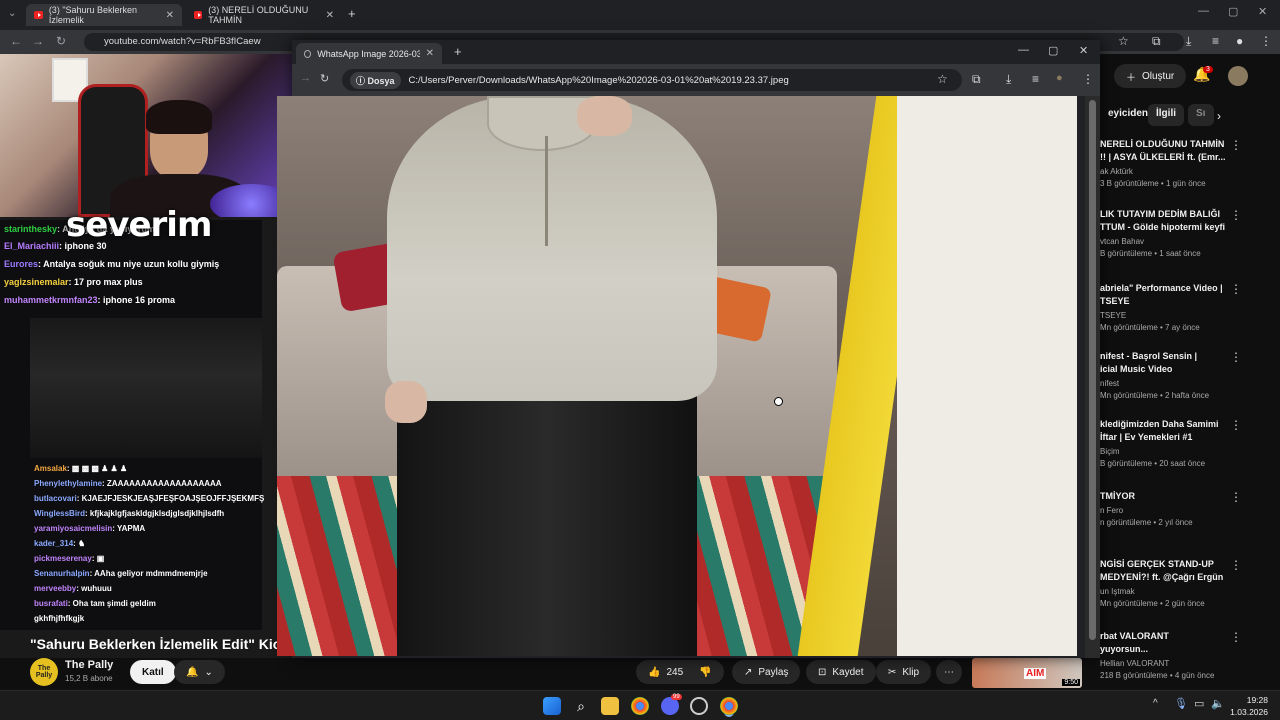  I want to click on recommendation-title: NGİSİ GERÇEK STAND-UP, so click(1157, 564).